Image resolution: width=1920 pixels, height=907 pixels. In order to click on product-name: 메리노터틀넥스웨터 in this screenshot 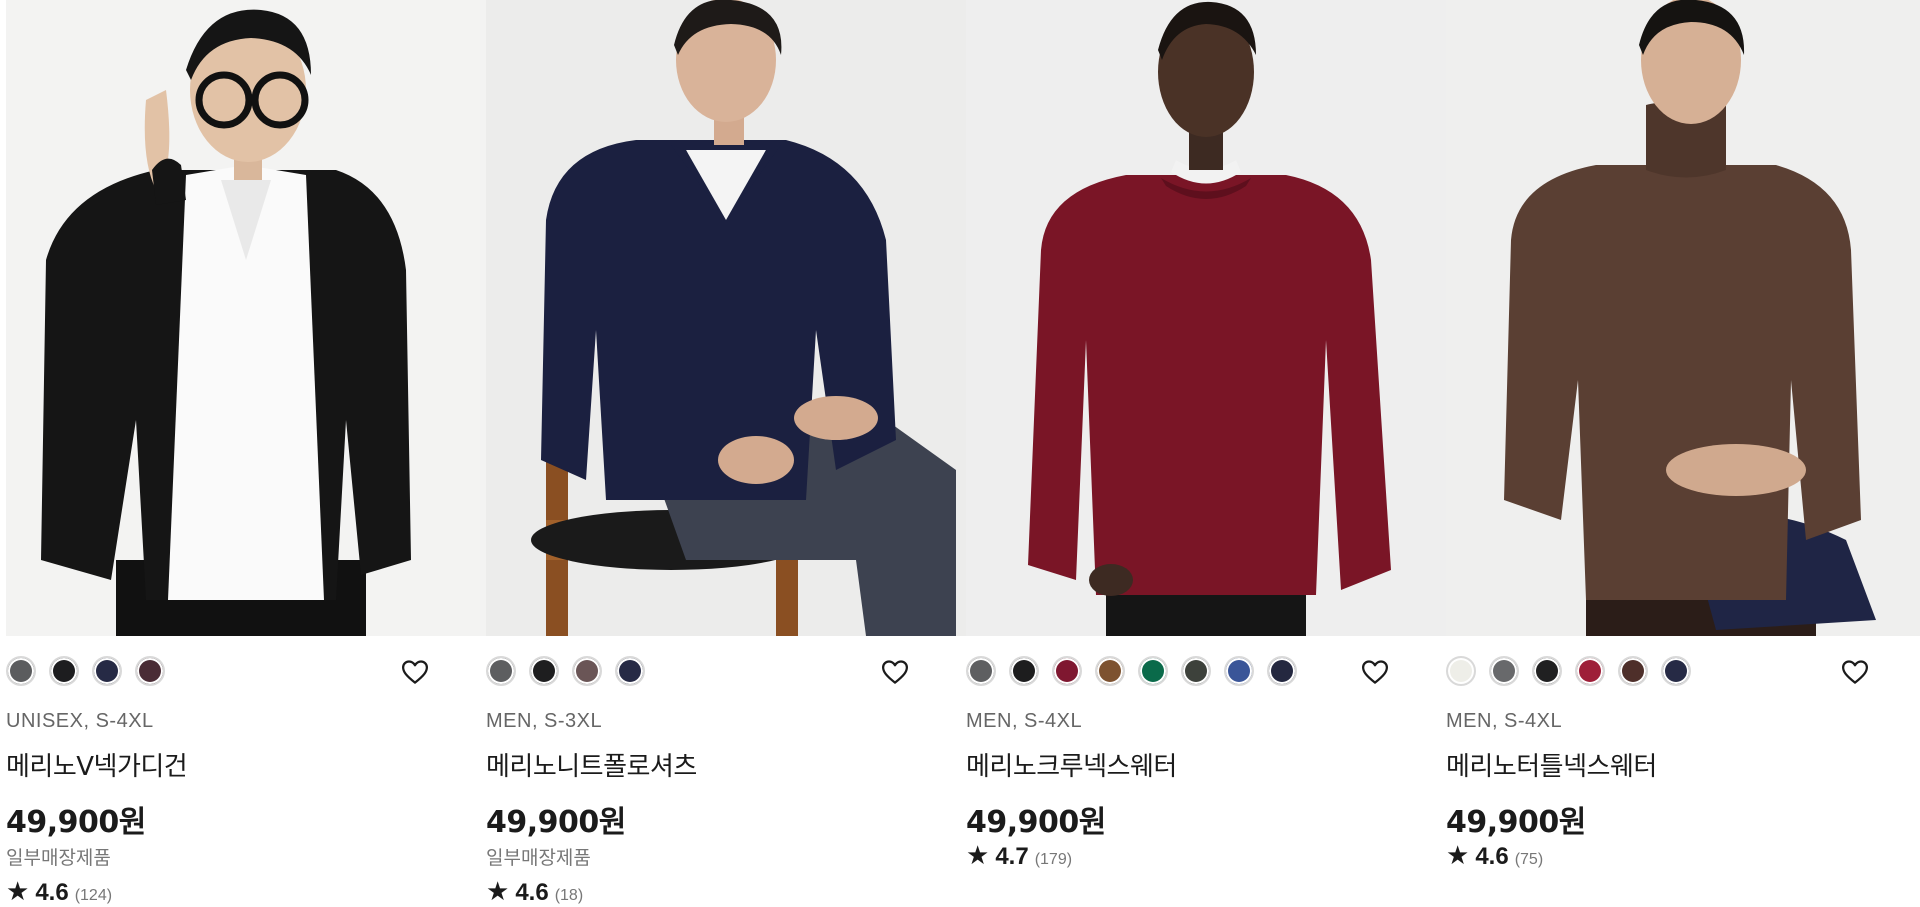, I will do `click(1551, 764)`.